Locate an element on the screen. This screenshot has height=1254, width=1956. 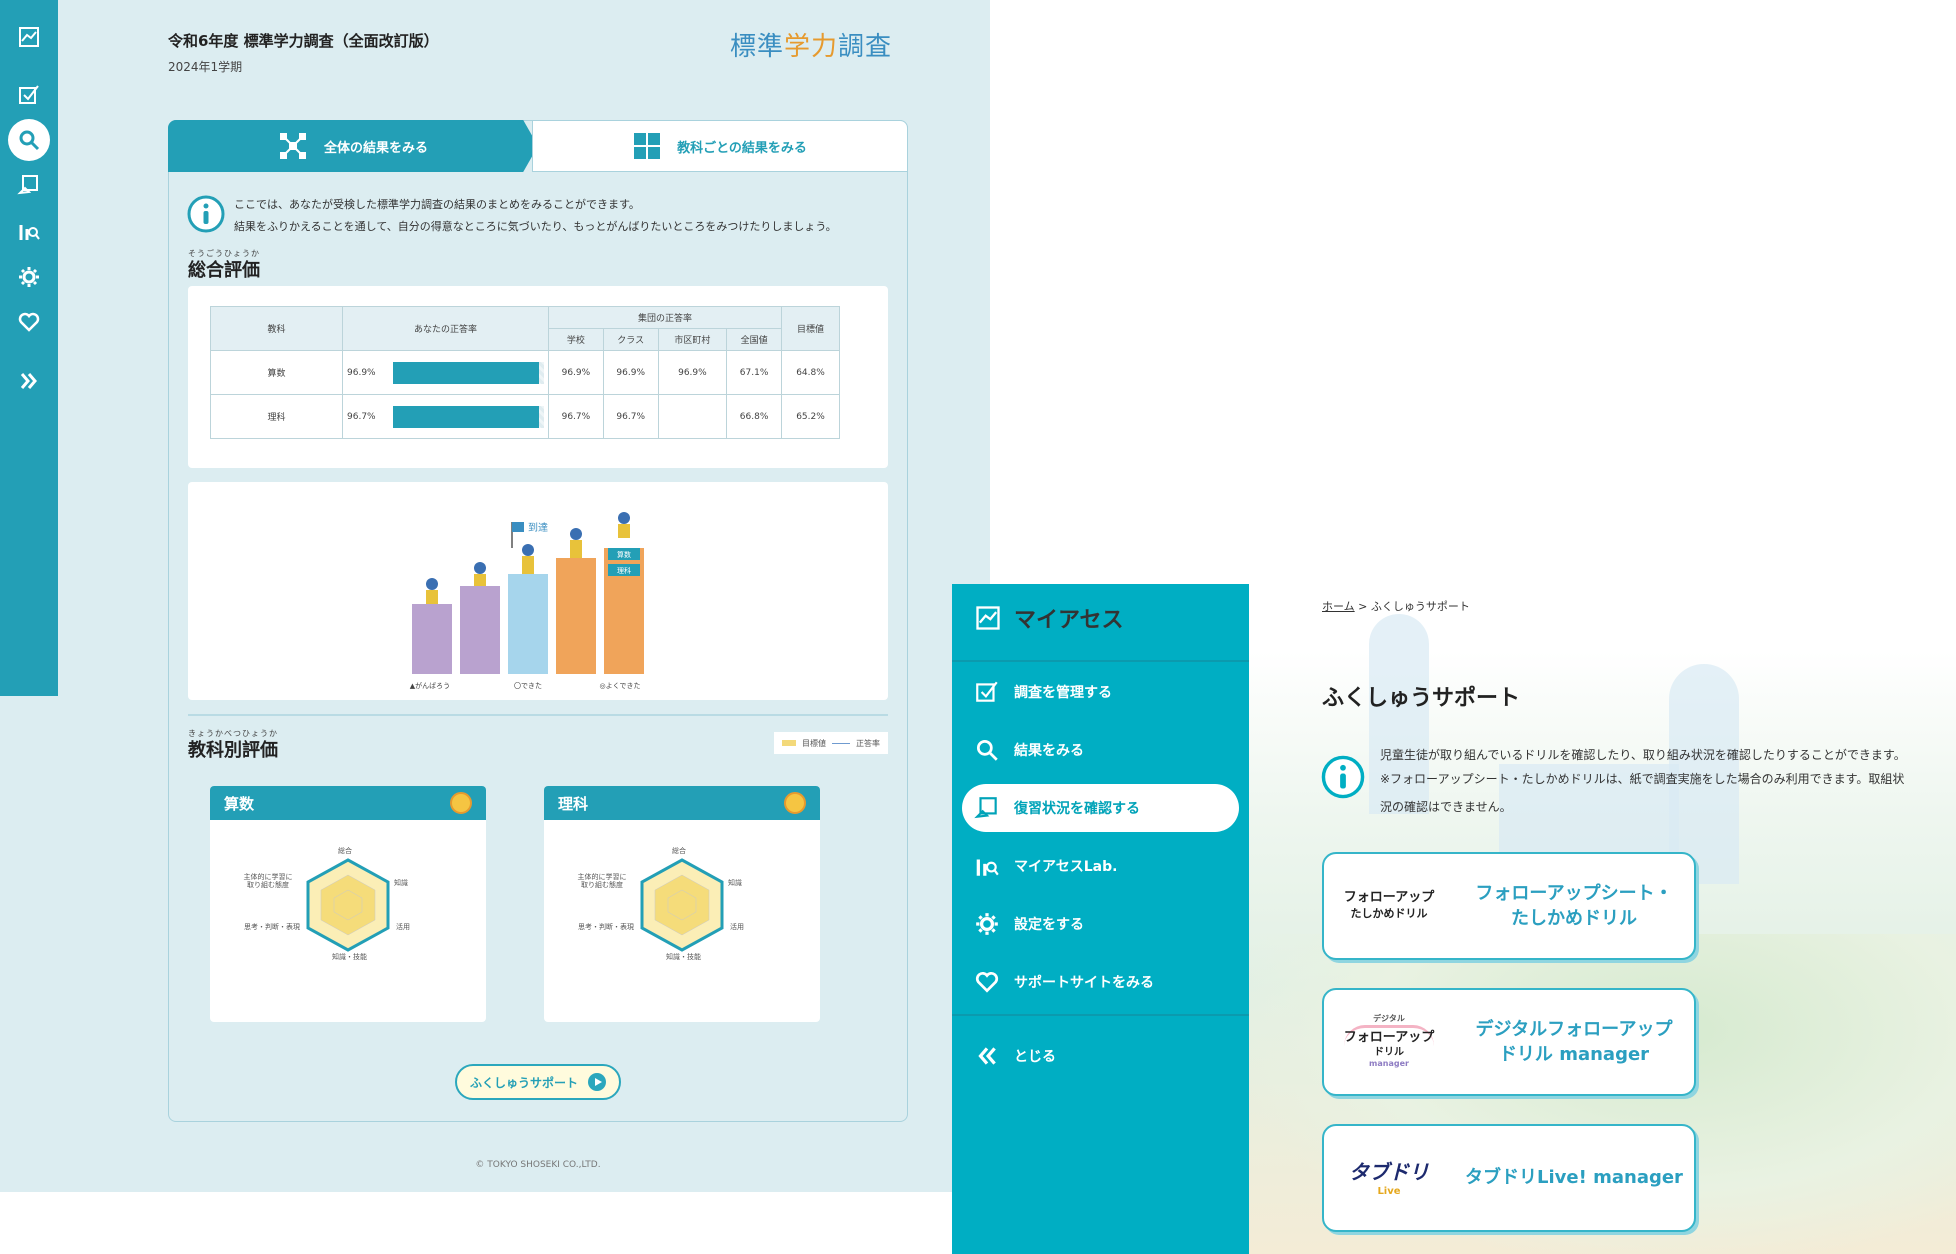
radar-axis-label: 主体的に学習に取り組む態度 is located at coordinates (602, 881).